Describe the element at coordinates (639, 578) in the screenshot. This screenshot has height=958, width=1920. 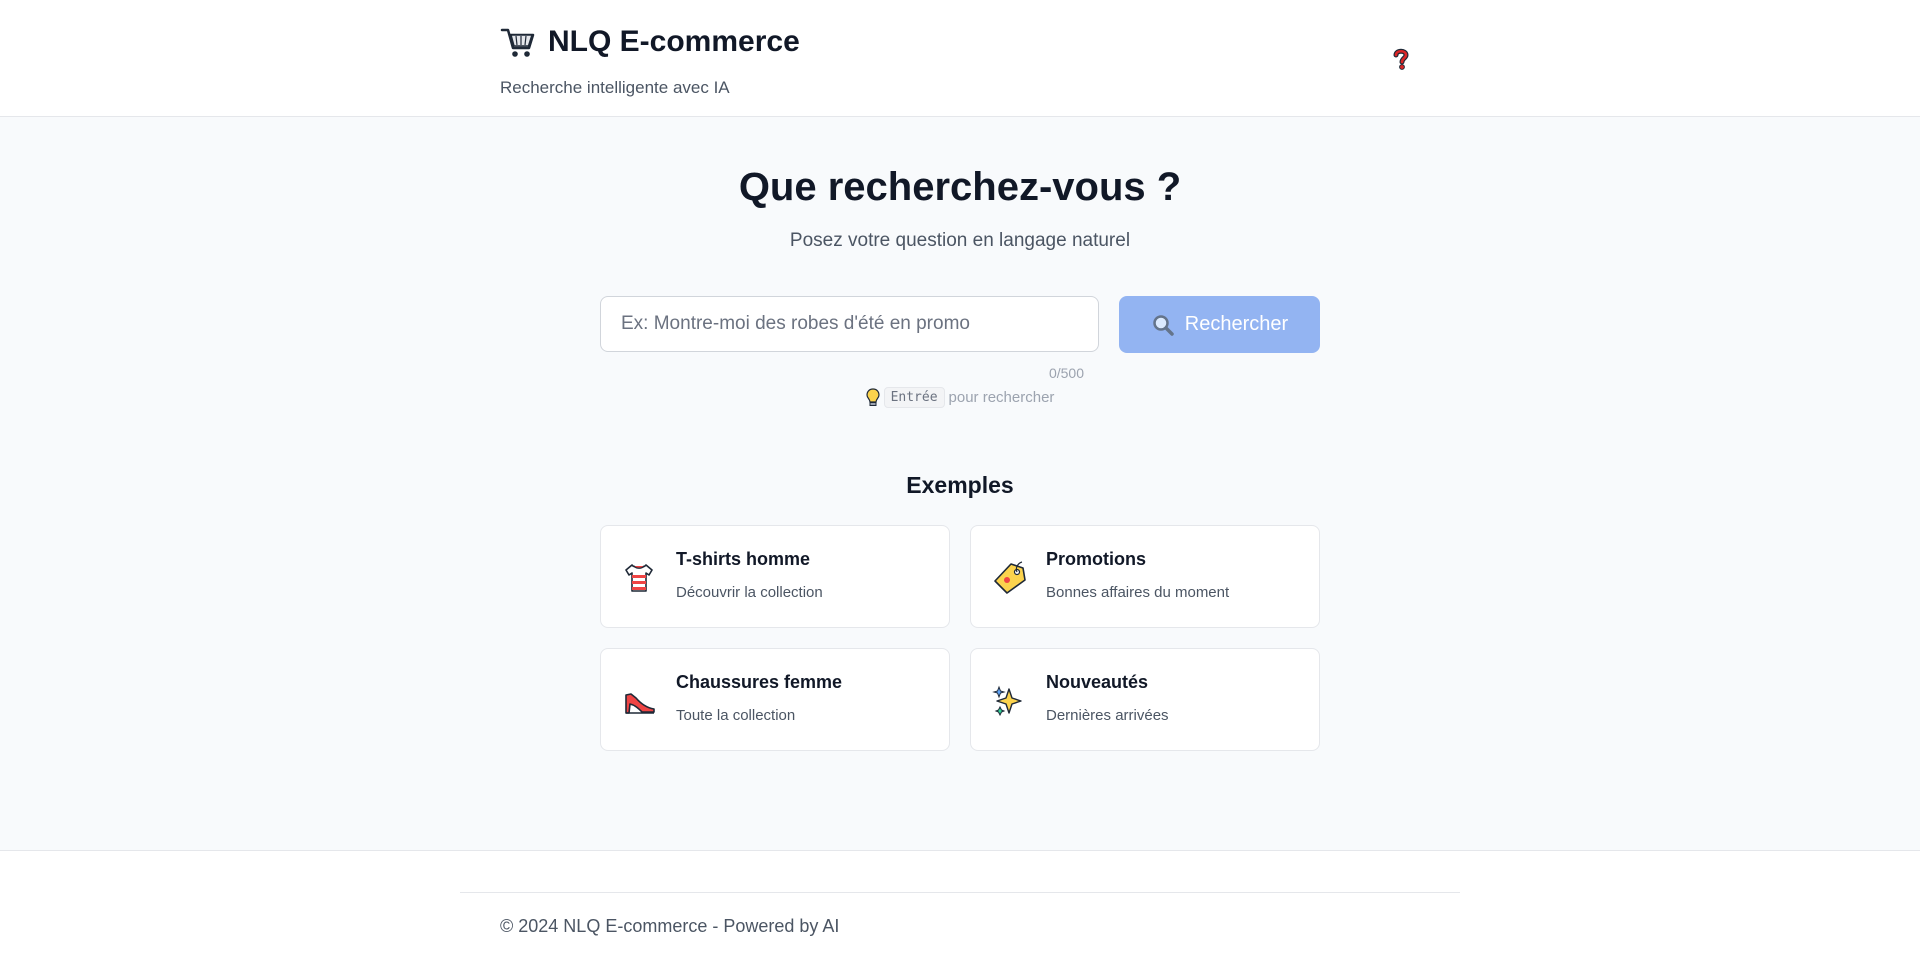
I see `tshirt-icon` at that location.